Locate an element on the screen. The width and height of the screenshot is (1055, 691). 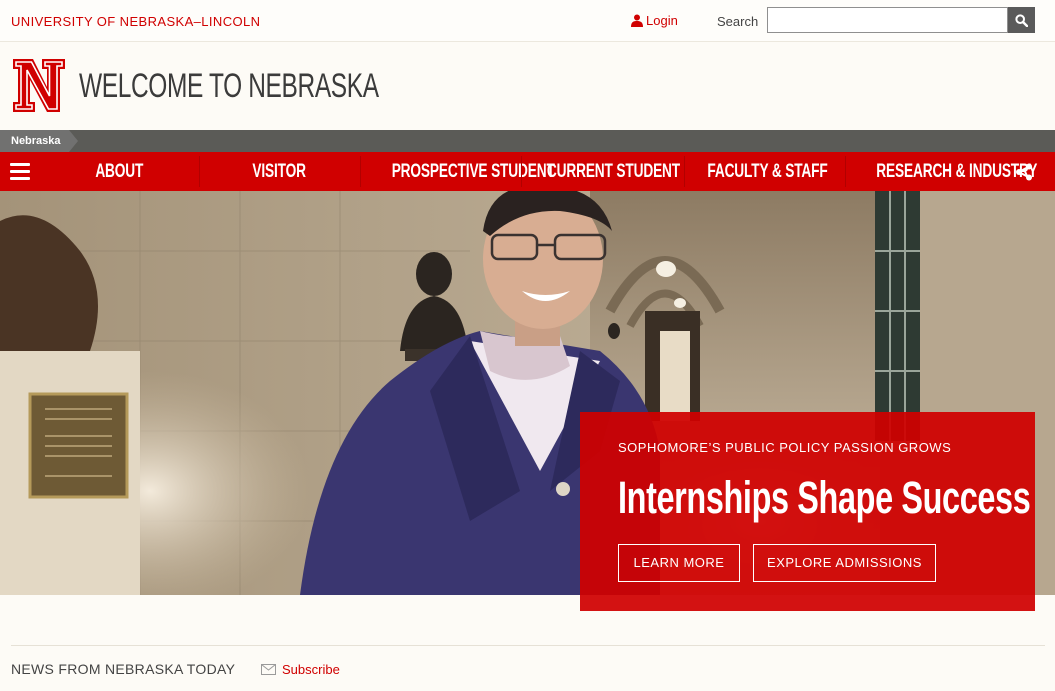
nav-item-visitor: VISITOR is located at coordinates (279, 171).